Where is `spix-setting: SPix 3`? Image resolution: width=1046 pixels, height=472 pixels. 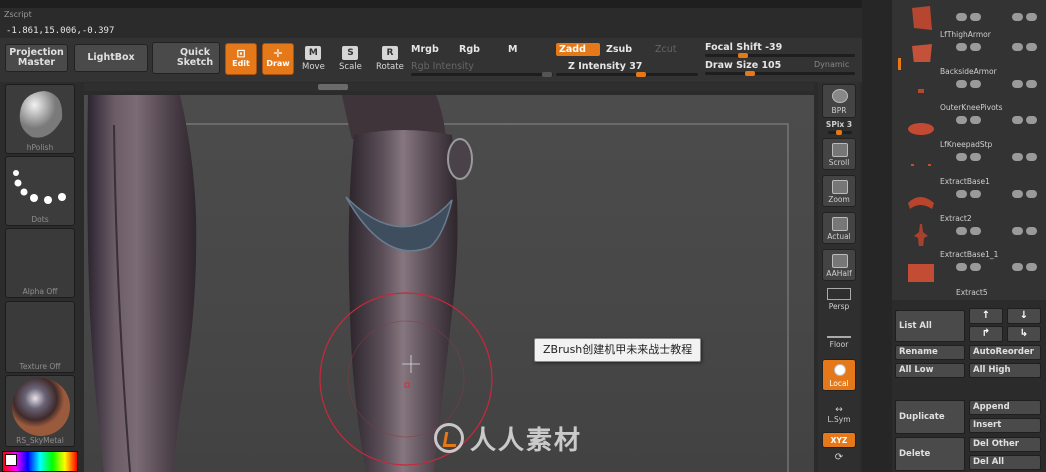 spix-setting: SPix 3 is located at coordinates (839, 124).